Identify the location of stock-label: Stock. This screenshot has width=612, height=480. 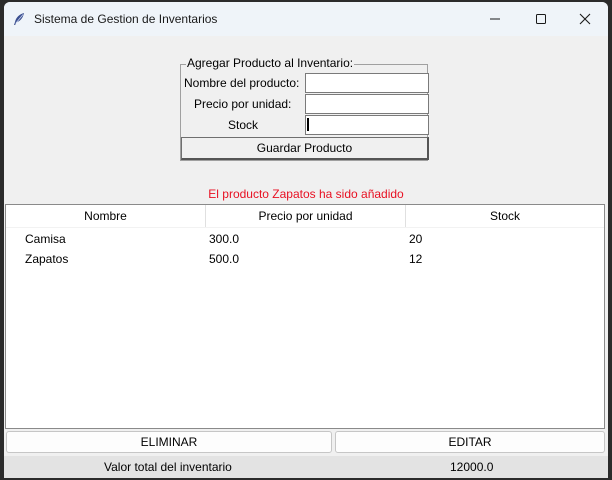
(243, 125).